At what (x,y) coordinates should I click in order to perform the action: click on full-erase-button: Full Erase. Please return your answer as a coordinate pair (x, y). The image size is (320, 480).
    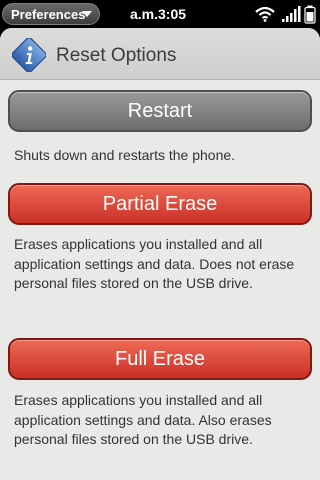
    Looking at the image, I should click on (160, 359).